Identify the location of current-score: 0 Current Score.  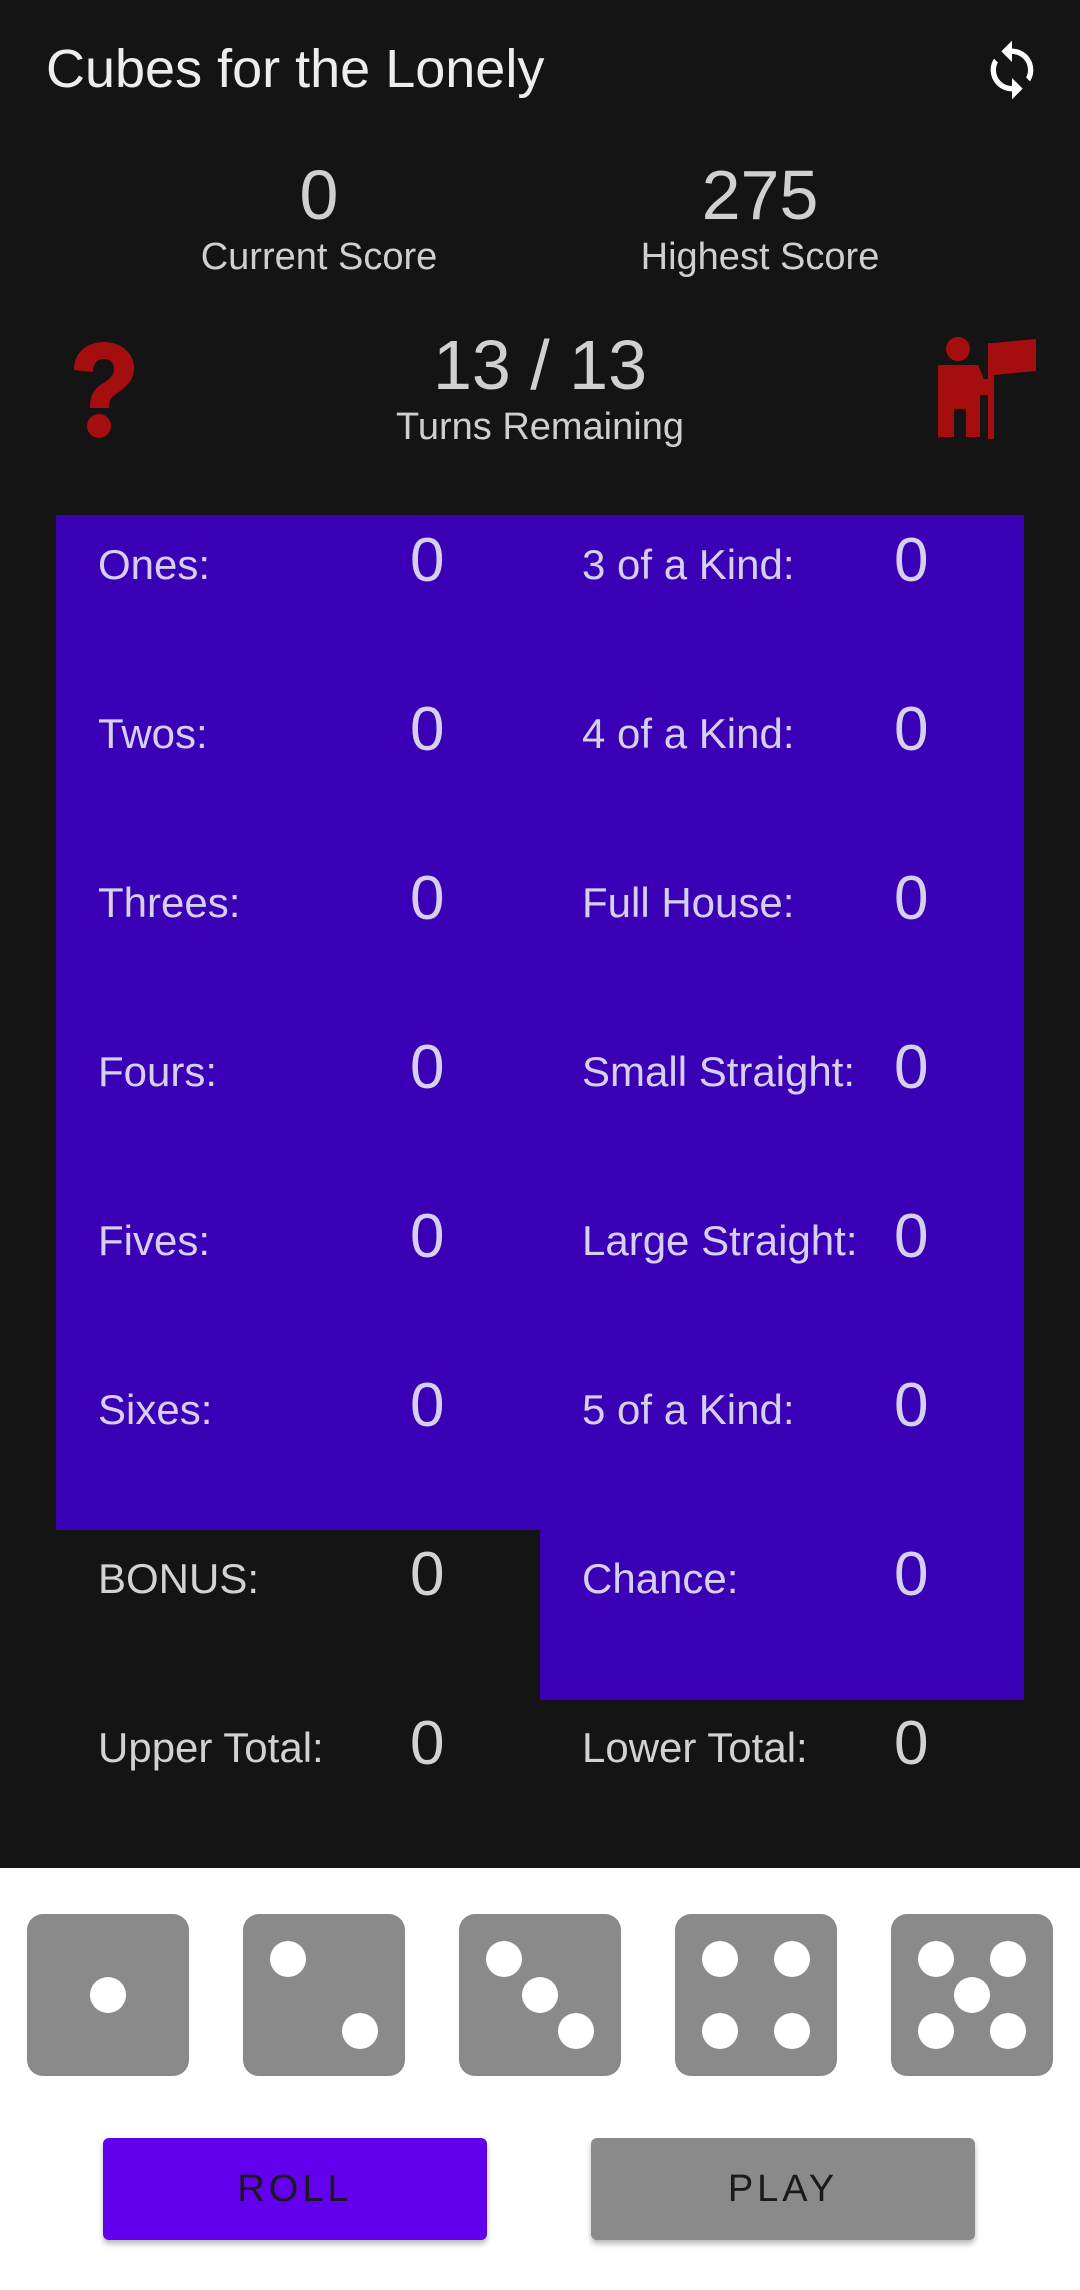
(319, 217).